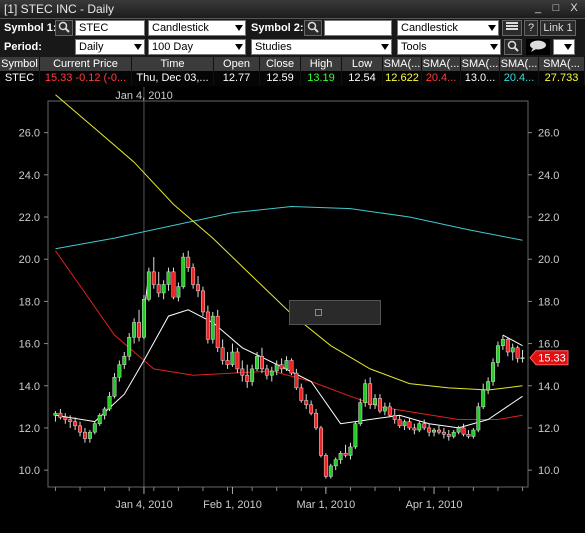  What do you see at coordinates (538, 8) in the screenshot?
I see `minimize-button: _` at bounding box center [538, 8].